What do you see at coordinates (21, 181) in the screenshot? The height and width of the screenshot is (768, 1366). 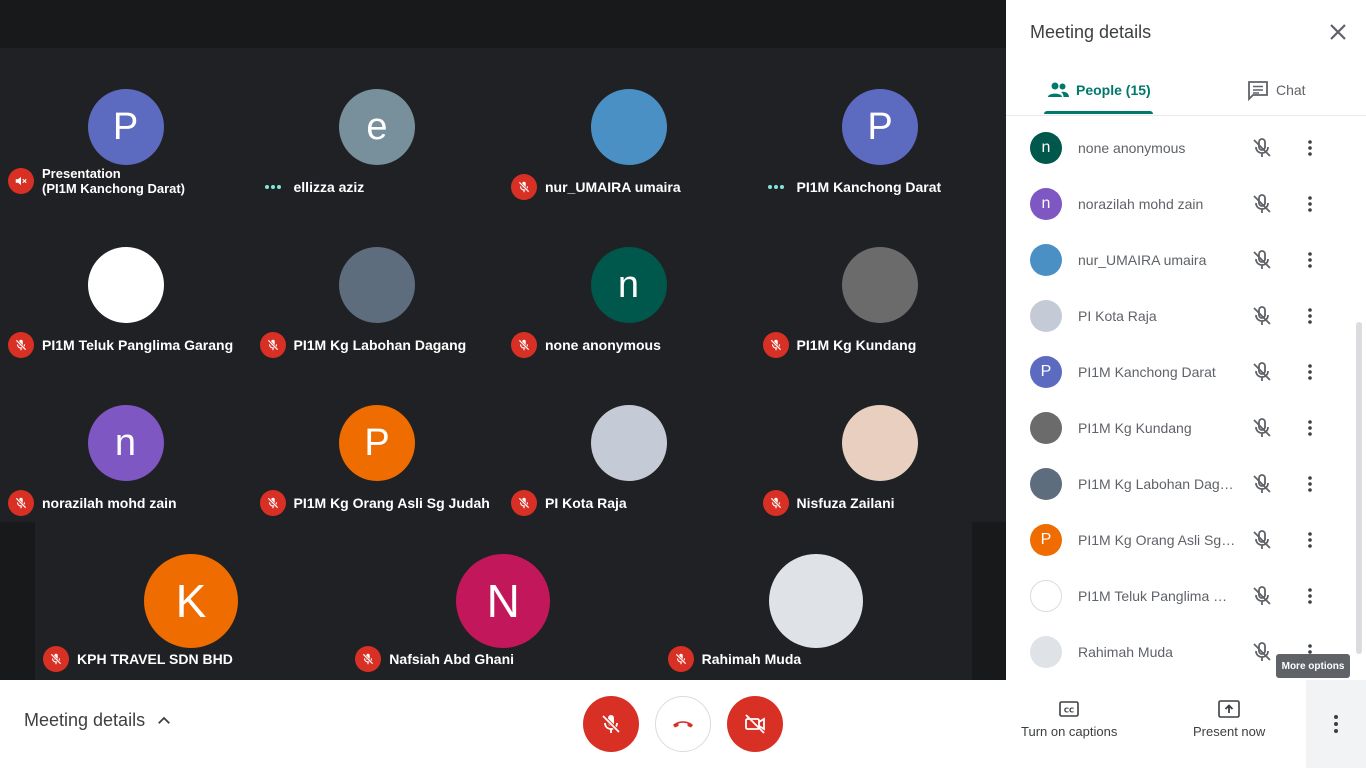 I see `speaker-muted-icon` at bounding box center [21, 181].